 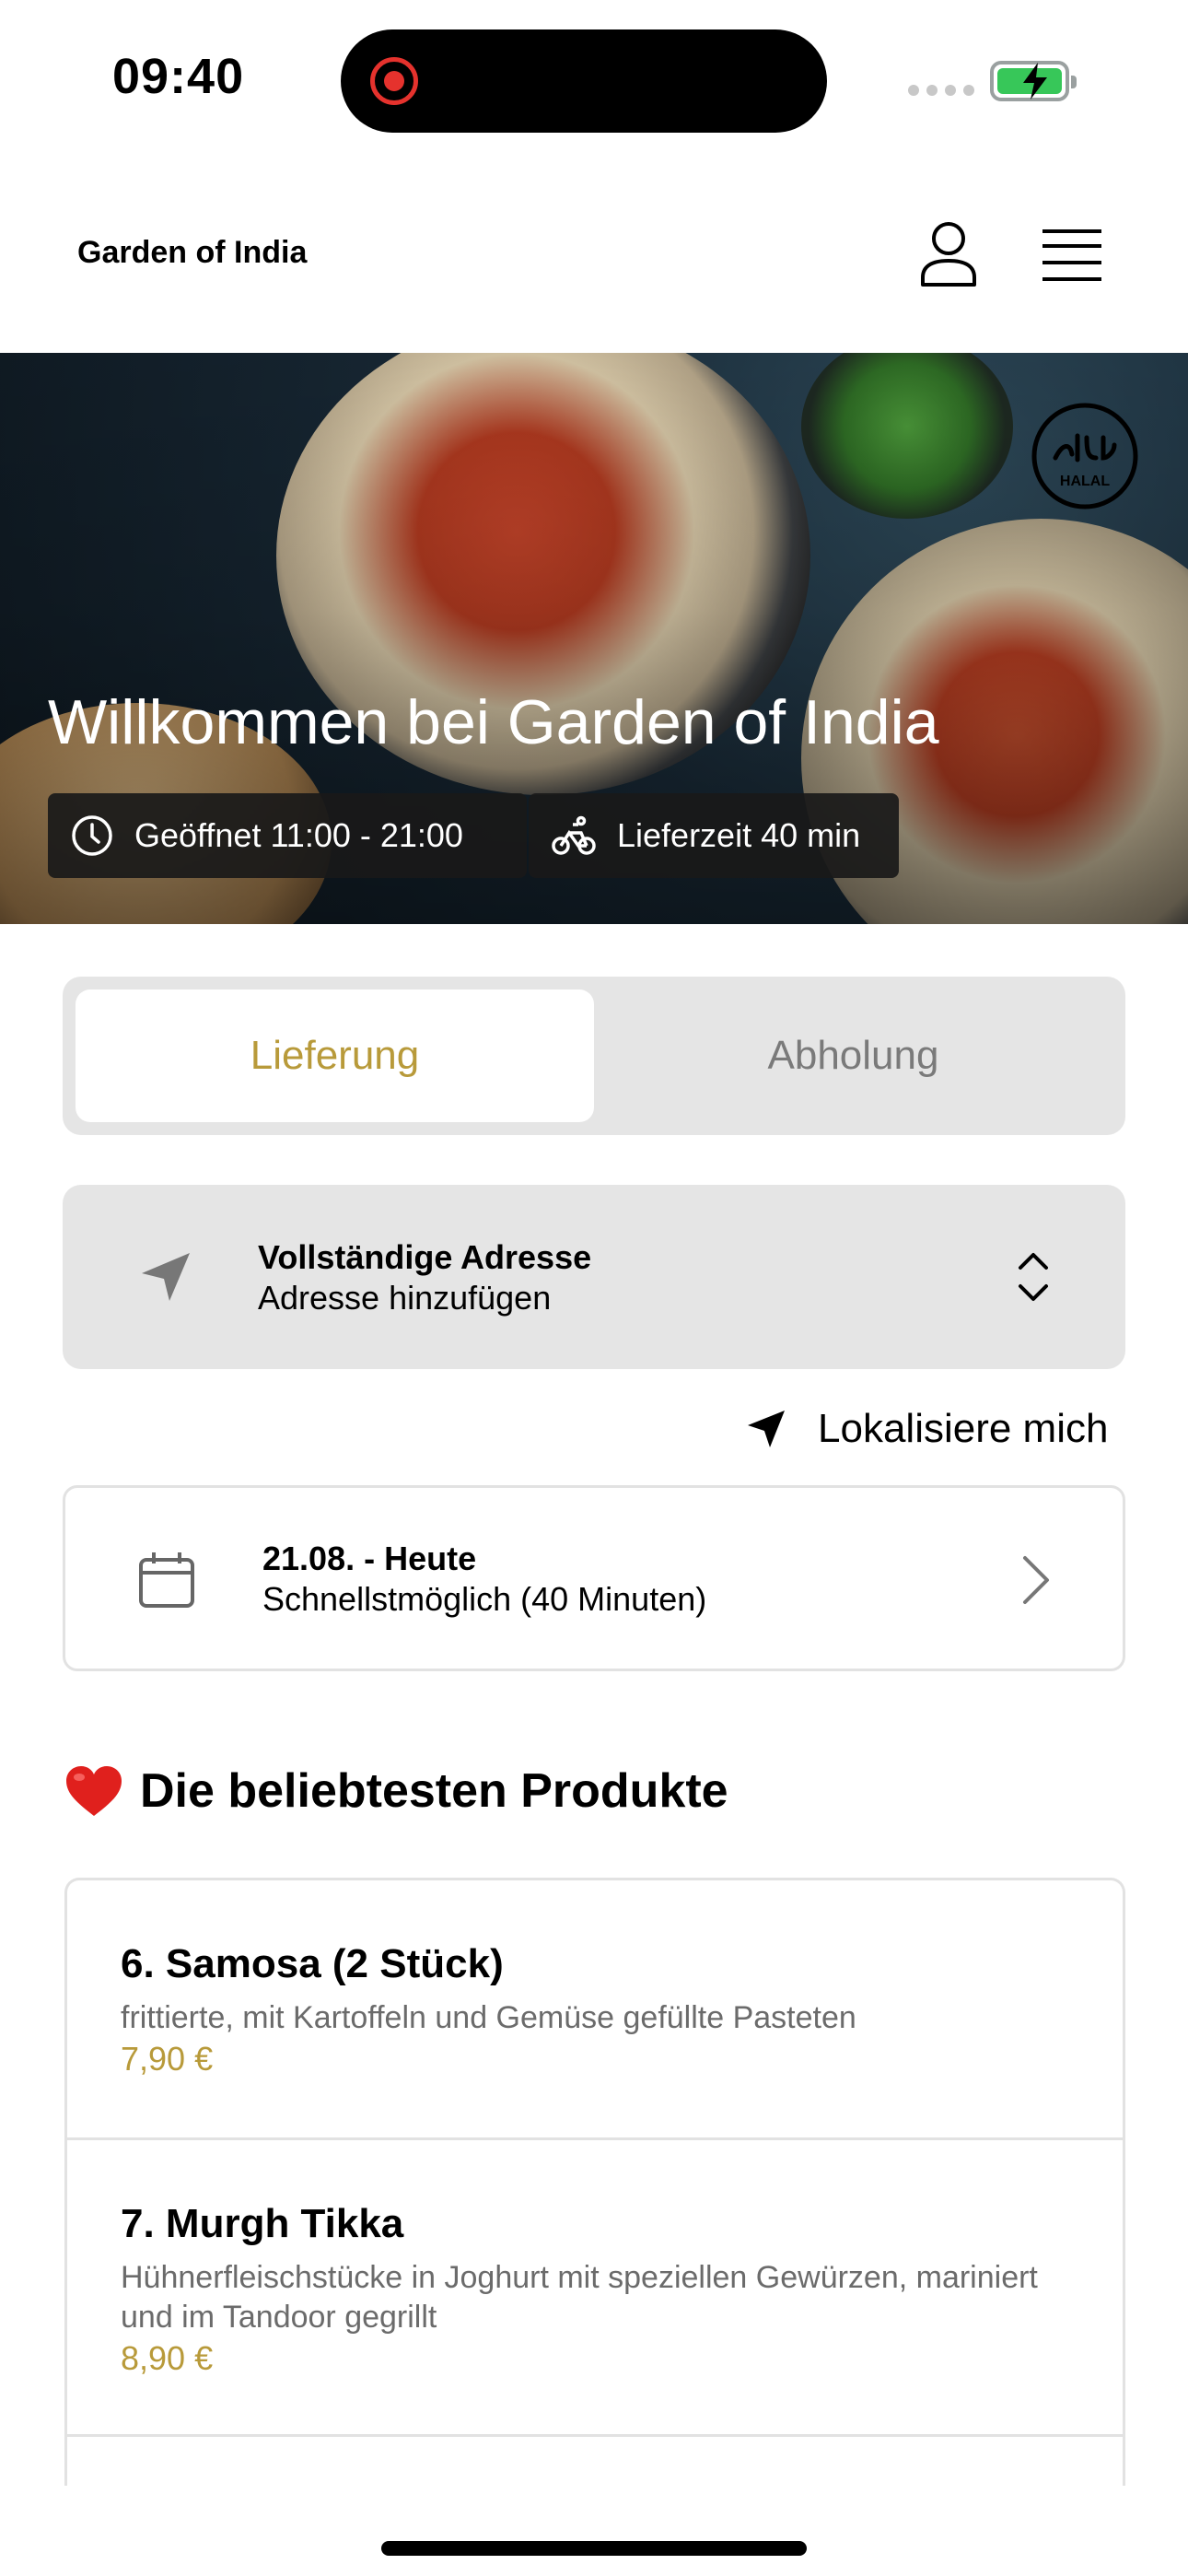 What do you see at coordinates (853, 1055) in the screenshot?
I see `pickup-tab: Abholung` at bounding box center [853, 1055].